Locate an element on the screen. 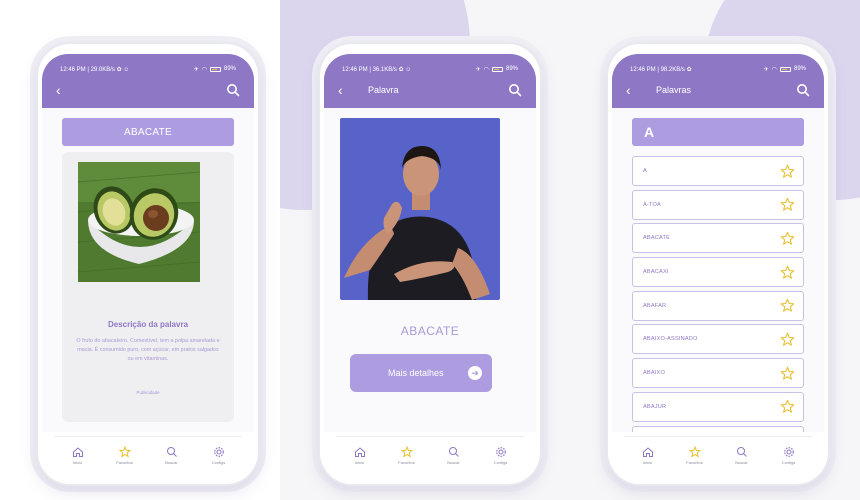  list-item-partial is located at coordinates (718, 428).